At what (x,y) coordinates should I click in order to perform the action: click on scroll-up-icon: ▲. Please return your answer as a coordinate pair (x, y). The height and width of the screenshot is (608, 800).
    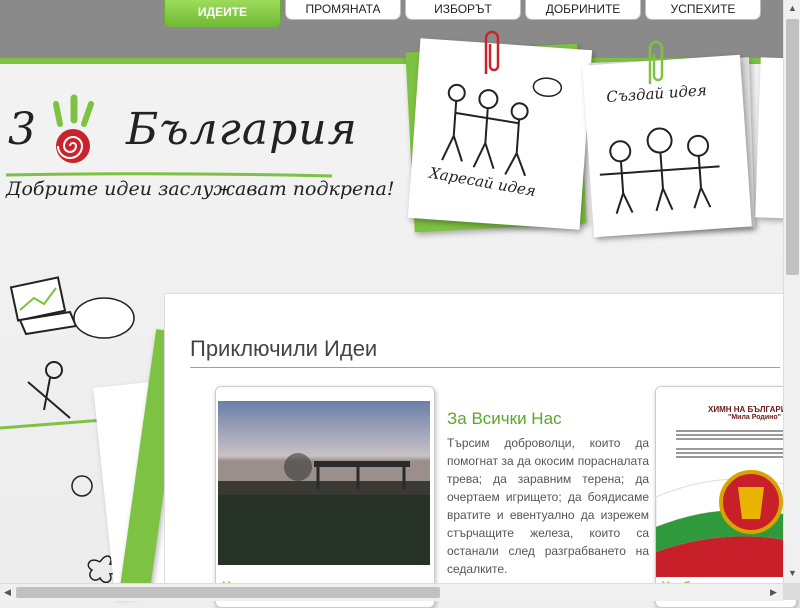
    Looking at the image, I should click on (792, 8).